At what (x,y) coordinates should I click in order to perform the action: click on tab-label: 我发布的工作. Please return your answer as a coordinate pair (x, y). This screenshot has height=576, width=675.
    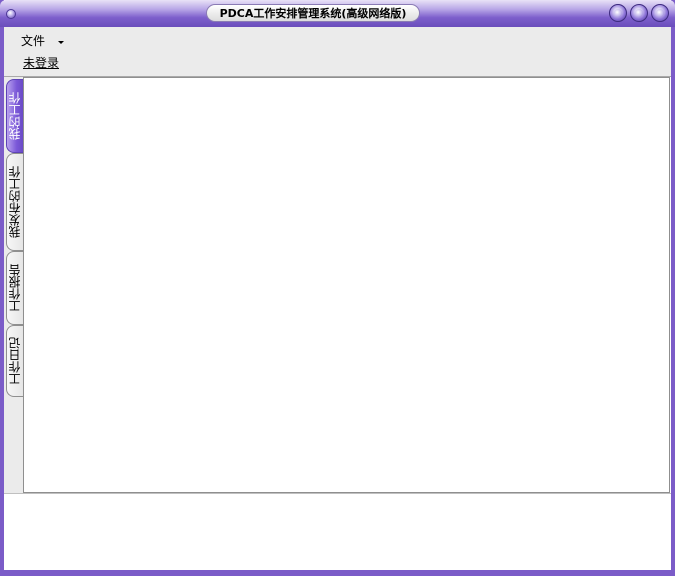
    Looking at the image, I should click on (14, 202).